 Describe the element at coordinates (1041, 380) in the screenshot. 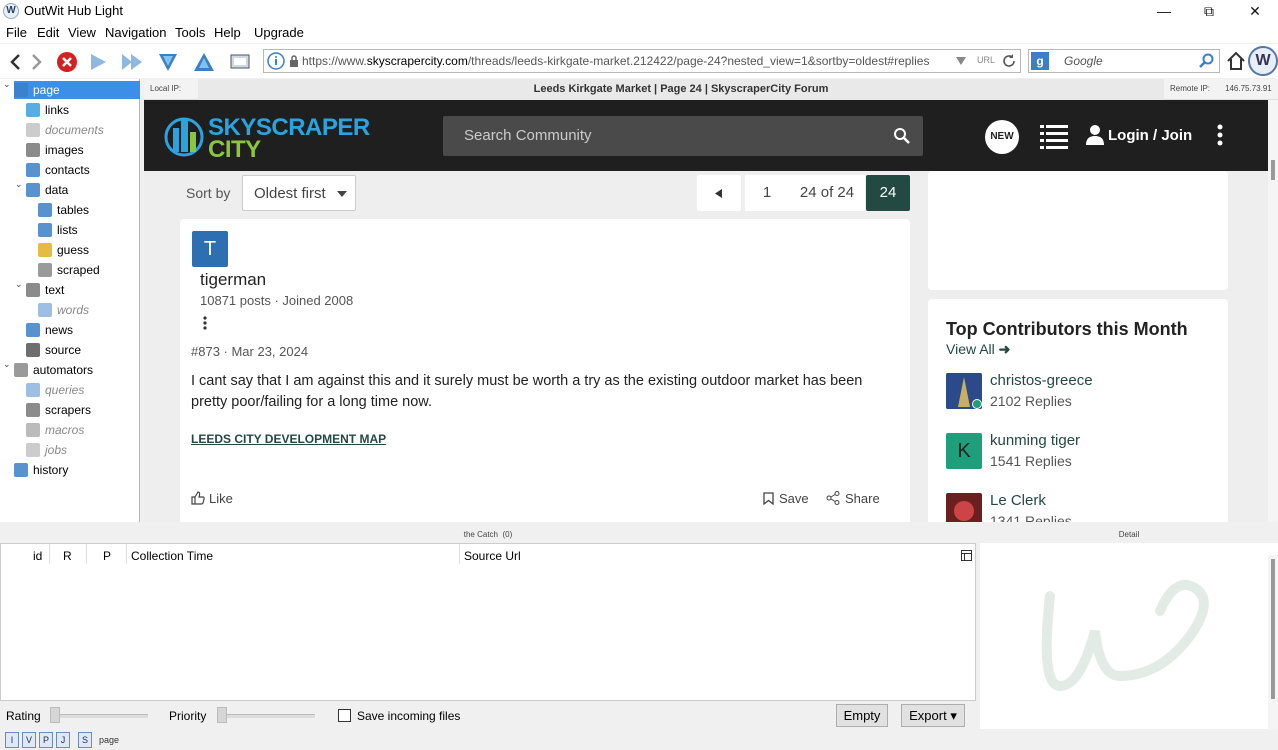

I see `contributor-name: christos-greece` at that location.